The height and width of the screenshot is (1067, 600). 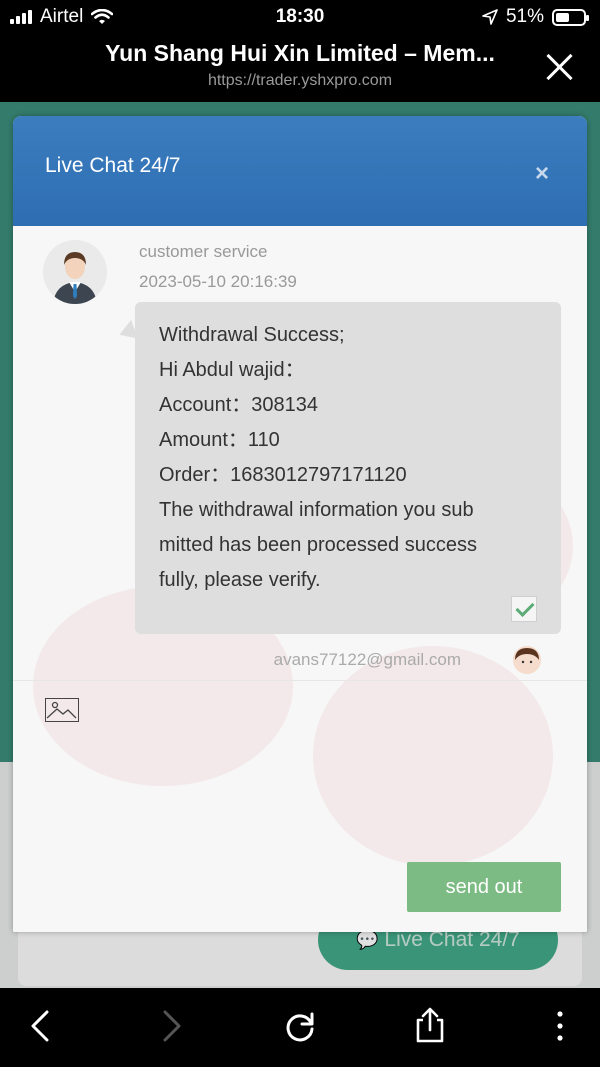 What do you see at coordinates (203, 251) in the screenshot?
I see `sender-name: customer service` at bounding box center [203, 251].